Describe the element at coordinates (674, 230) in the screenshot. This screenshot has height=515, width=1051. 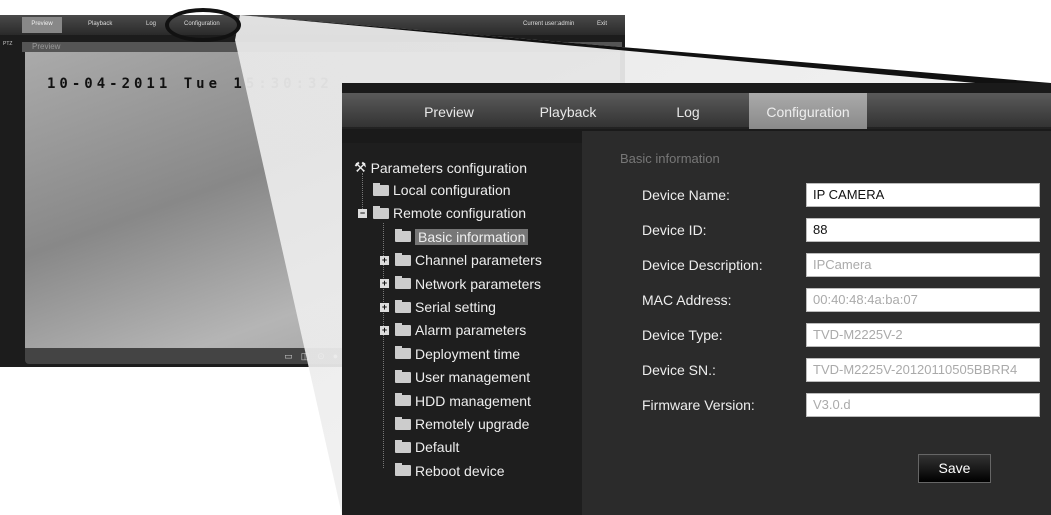
I see `field-label: Device ID:` at that location.